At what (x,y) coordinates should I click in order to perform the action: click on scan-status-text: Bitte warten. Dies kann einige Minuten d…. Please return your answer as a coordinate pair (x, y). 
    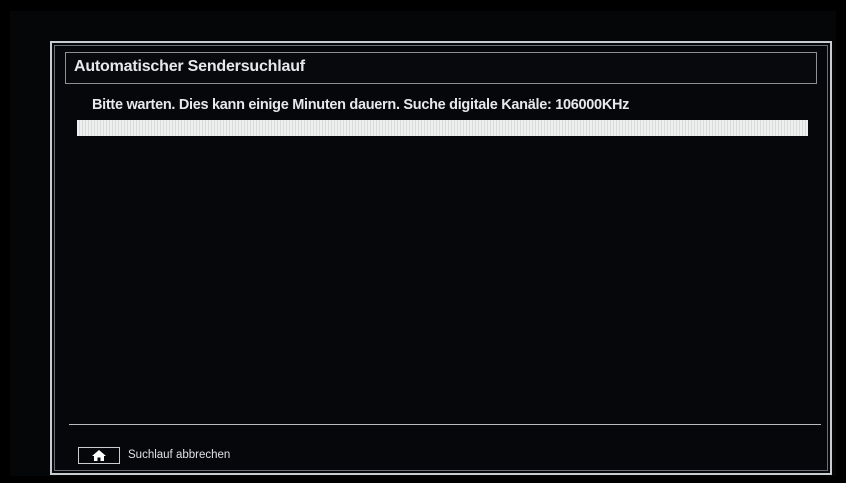
    Looking at the image, I should click on (361, 105).